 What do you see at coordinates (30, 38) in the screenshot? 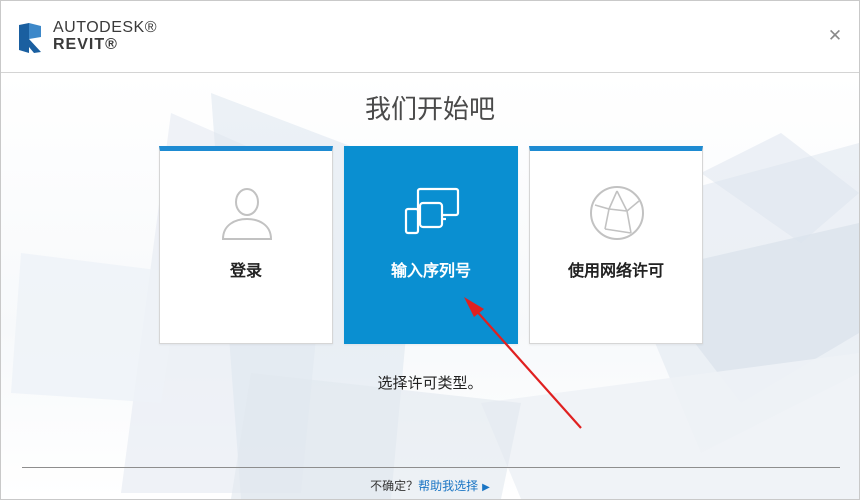
I see `revit-logo-icon` at bounding box center [30, 38].